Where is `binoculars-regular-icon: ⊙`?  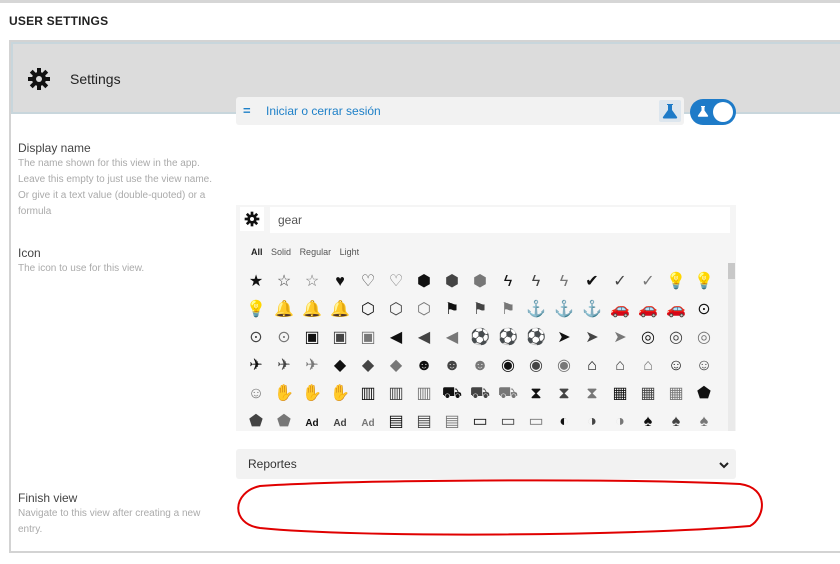
binoculars-regular-icon: ⊙ is located at coordinates (256, 338).